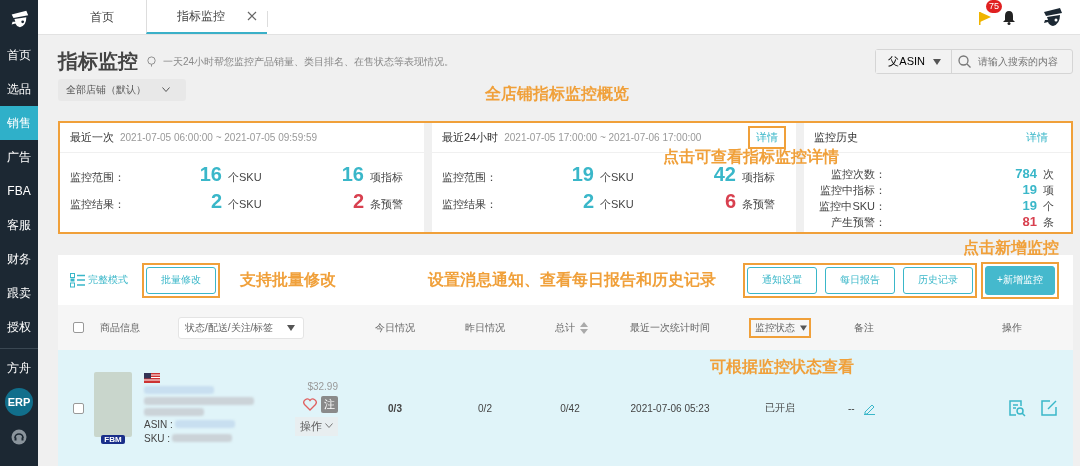  What do you see at coordinates (152, 377) in the screenshot?
I see `us-flag-icon` at bounding box center [152, 377].